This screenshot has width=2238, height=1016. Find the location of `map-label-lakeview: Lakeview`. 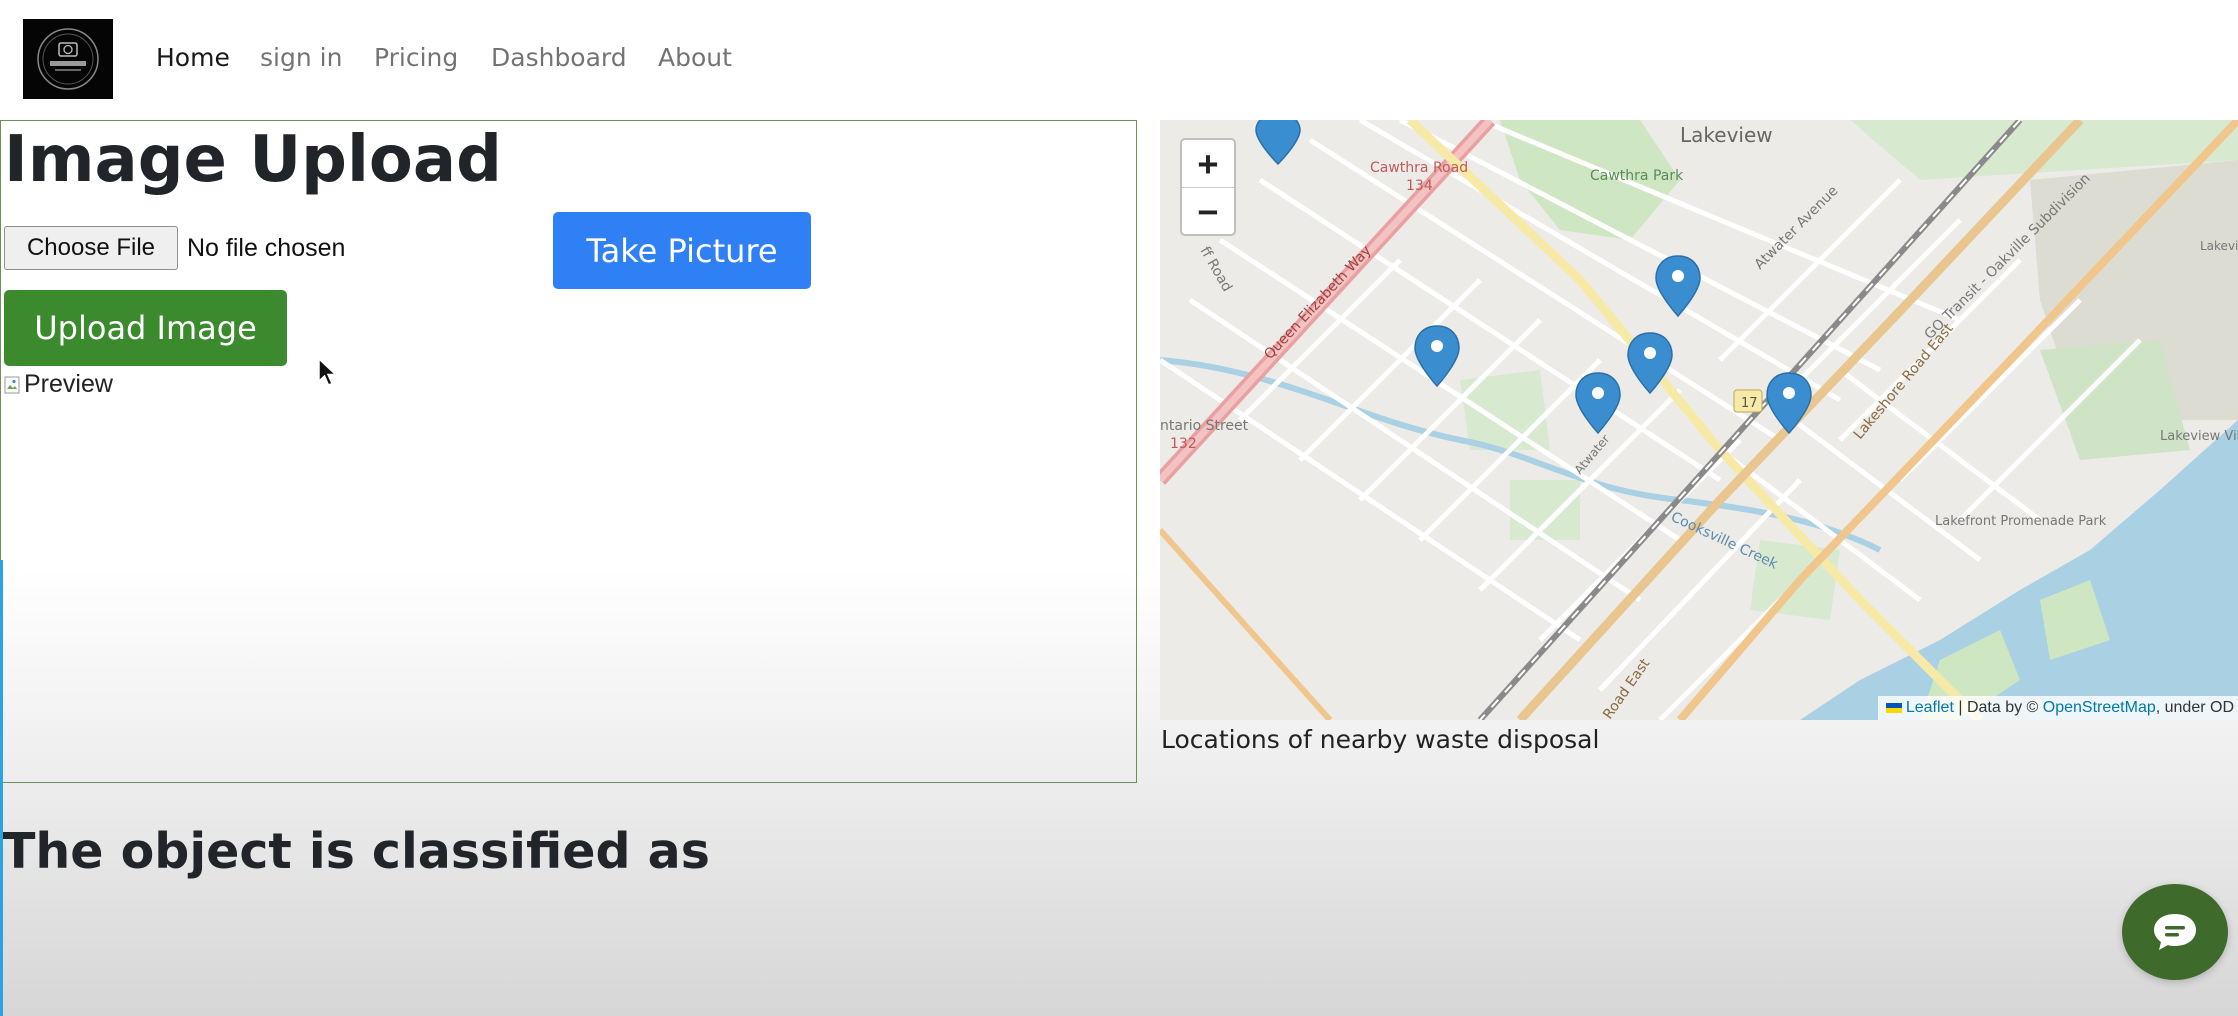

map-label-lakeview: Lakeview is located at coordinates (1726, 135).